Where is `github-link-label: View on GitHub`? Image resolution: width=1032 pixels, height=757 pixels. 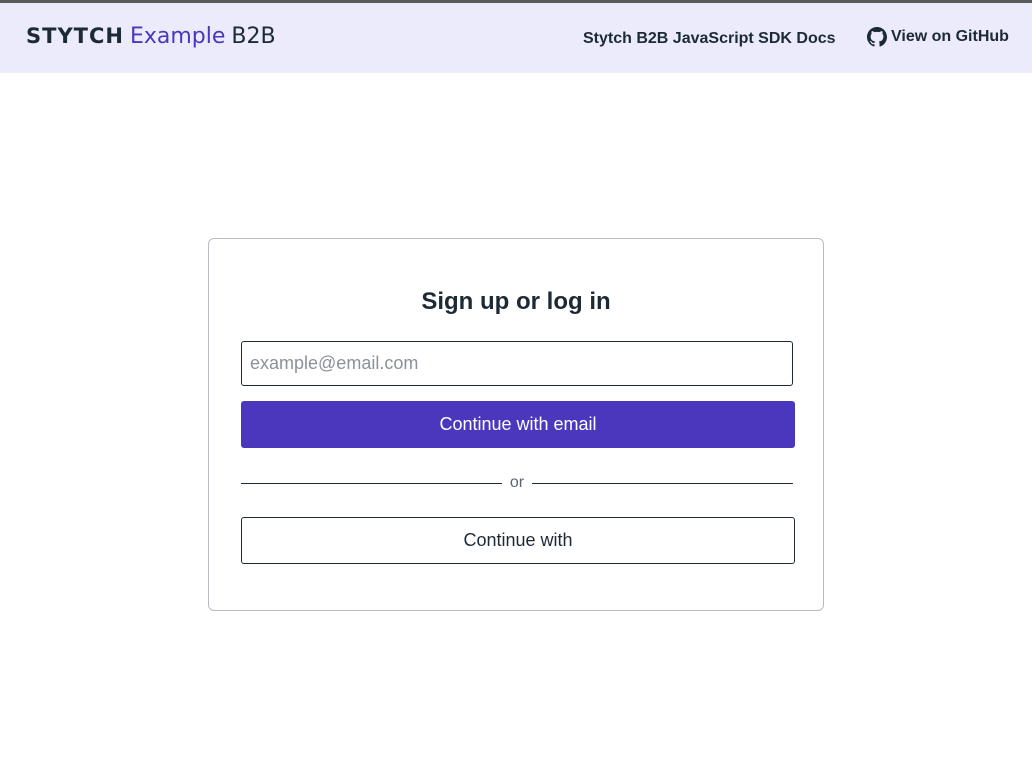 github-link-label: View on GitHub is located at coordinates (950, 36).